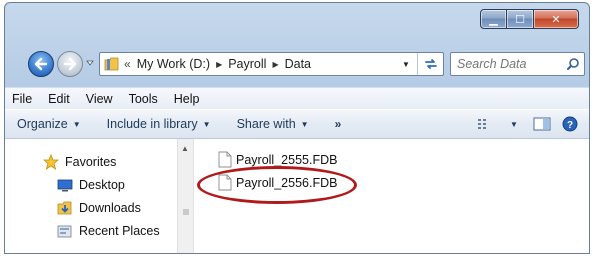  I want to click on address-bar: « My Work (D:) ▶ Payroll ▶ Data ▼, so click(271, 64).